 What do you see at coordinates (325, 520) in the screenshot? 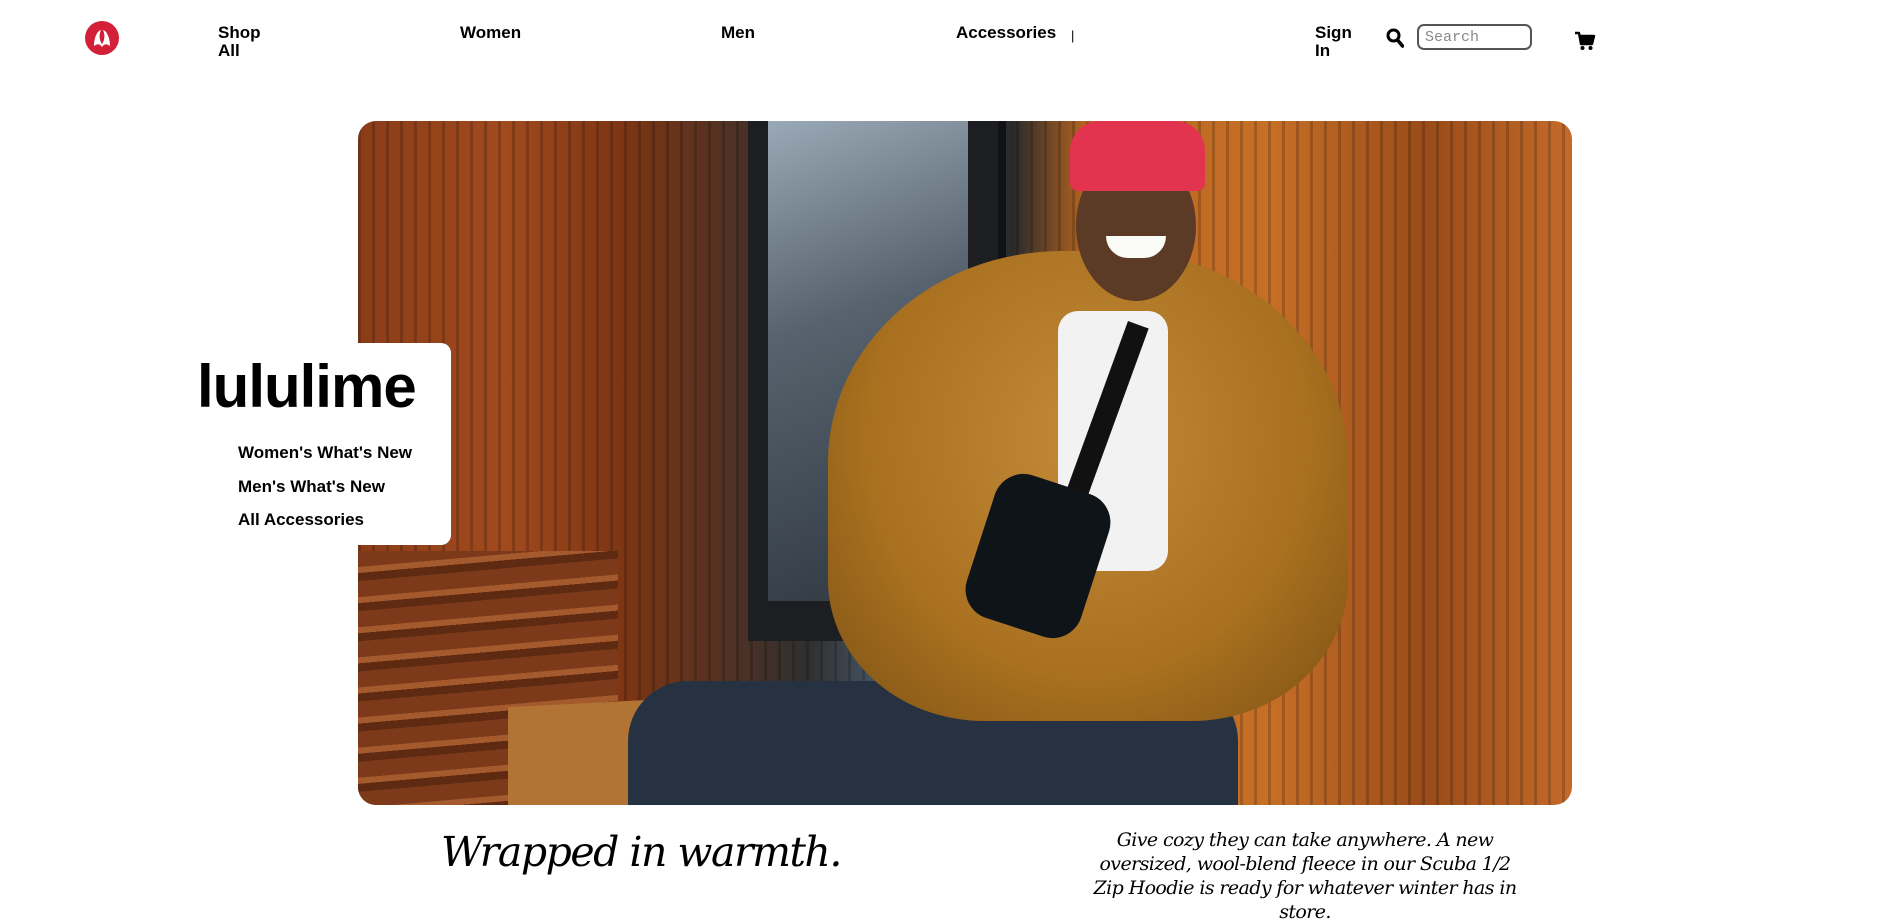
I see `link-all-accessories: All Accessories` at bounding box center [325, 520].